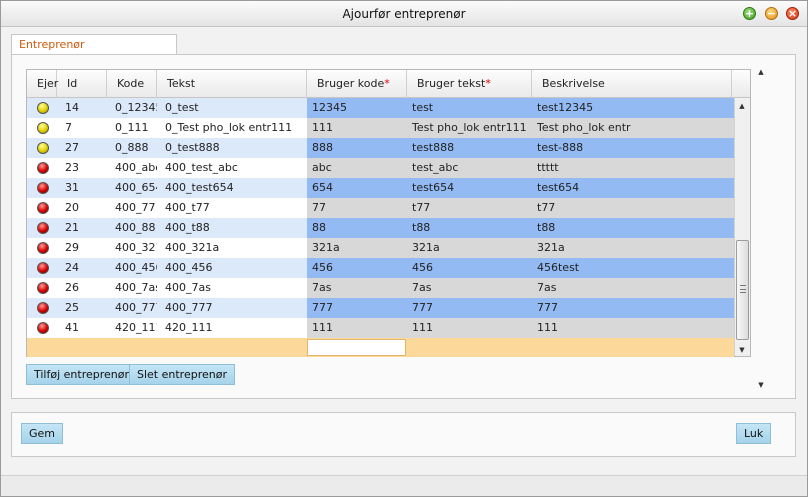 The image size is (808, 497). I want to click on cell-beskrivelse: 777, so click(633, 308).